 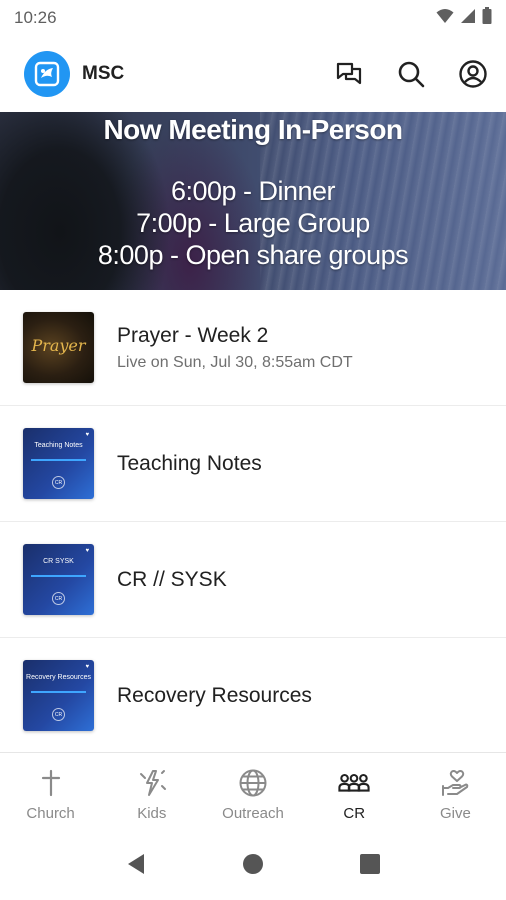 I want to click on nav-item-kids: Kids, so click(x=151, y=792).